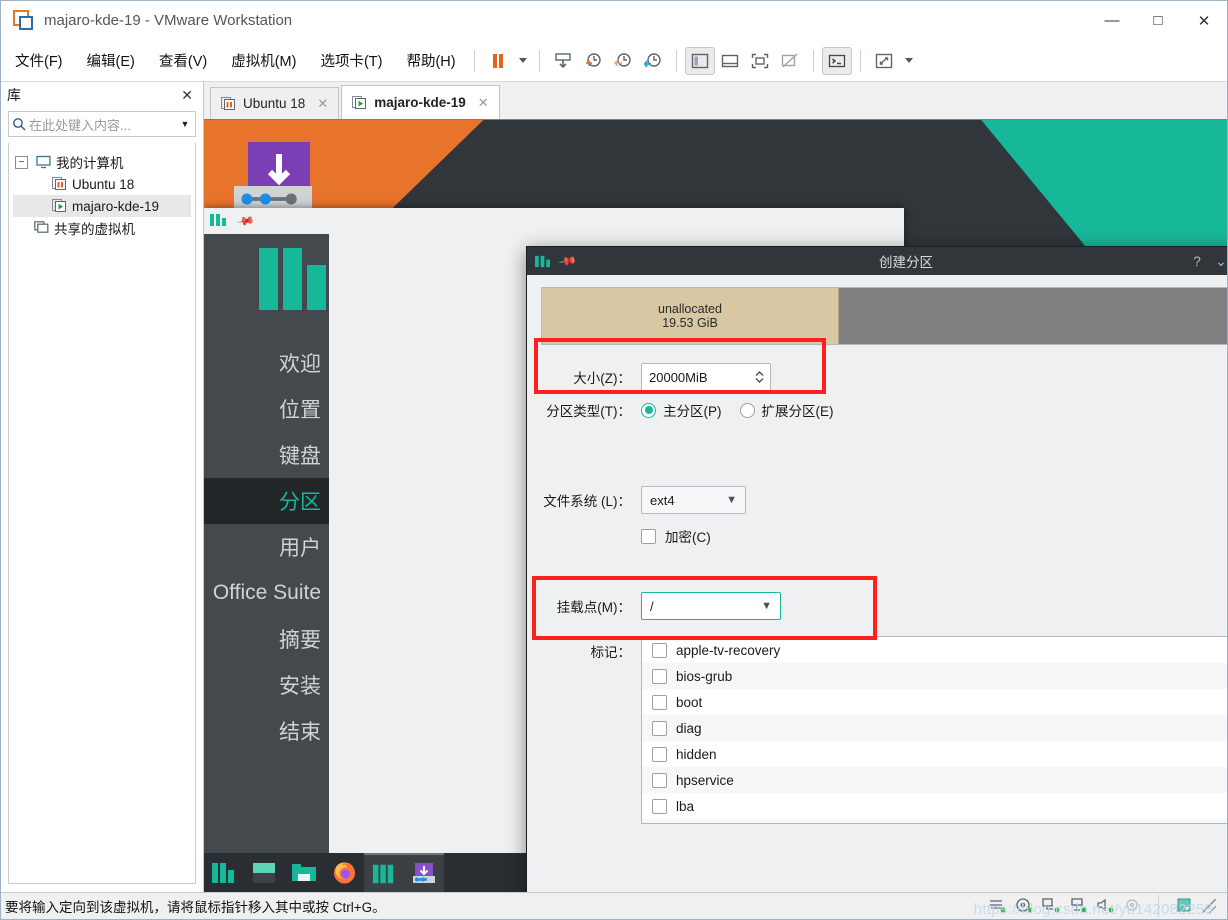 The height and width of the screenshot is (920, 1228). What do you see at coordinates (730, 61) in the screenshot?
I see `show-thumbnail-bar-icon` at bounding box center [730, 61].